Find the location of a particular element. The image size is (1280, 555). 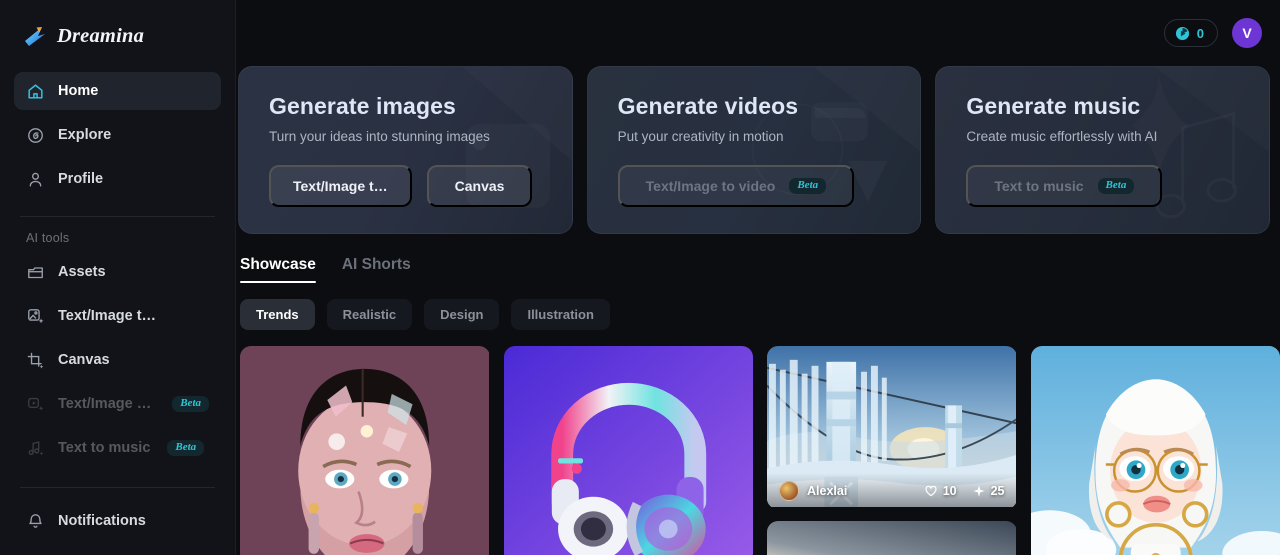

sidebar-item-text-to-music: Text to music Beta is located at coordinates (117, 448).